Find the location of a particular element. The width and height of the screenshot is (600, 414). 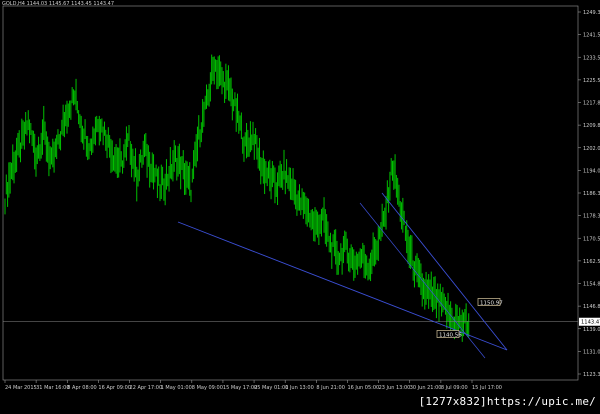

chart-title: GOLD,H4 1144.03 1145.67 1143.45 1143.47 is located at coordinates (58, 4).